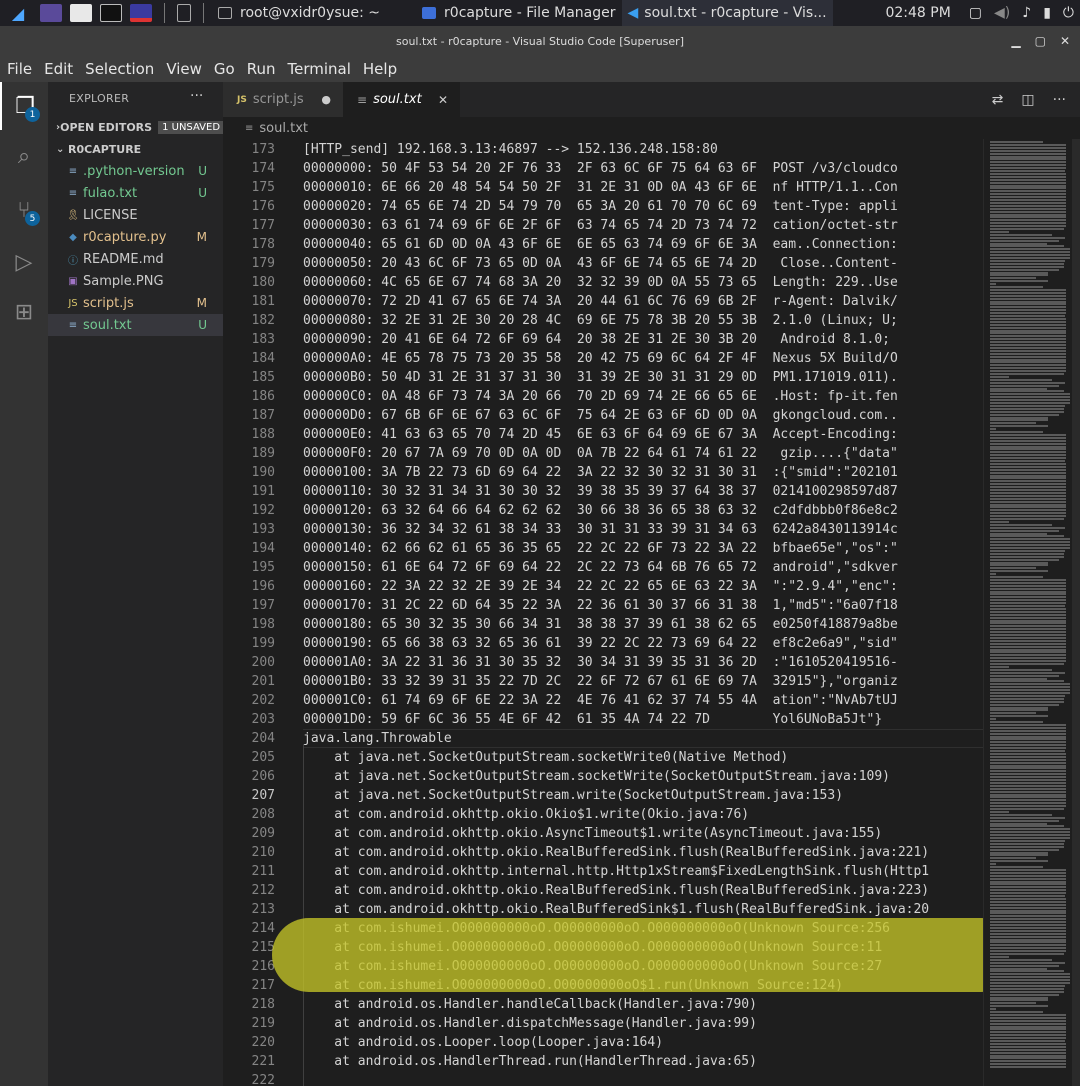 The height and width of the screenshot is (1086, 1080). What do you see at coordinates (135, 215) in the screenshot?
I see `file-item: 🎗 LICENSE` at bounding box center [135, 215].